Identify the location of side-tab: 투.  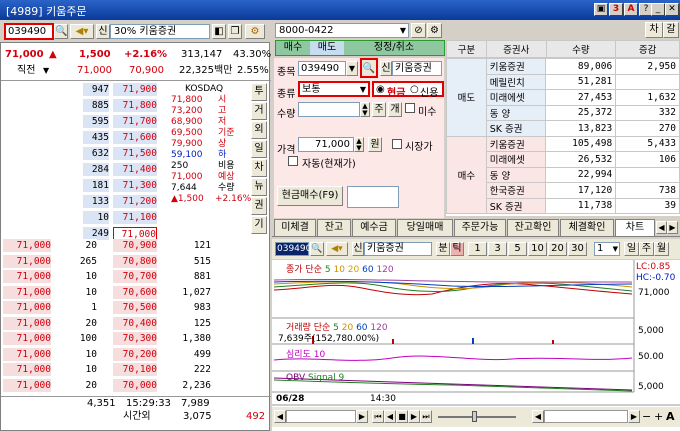
(259, 92).